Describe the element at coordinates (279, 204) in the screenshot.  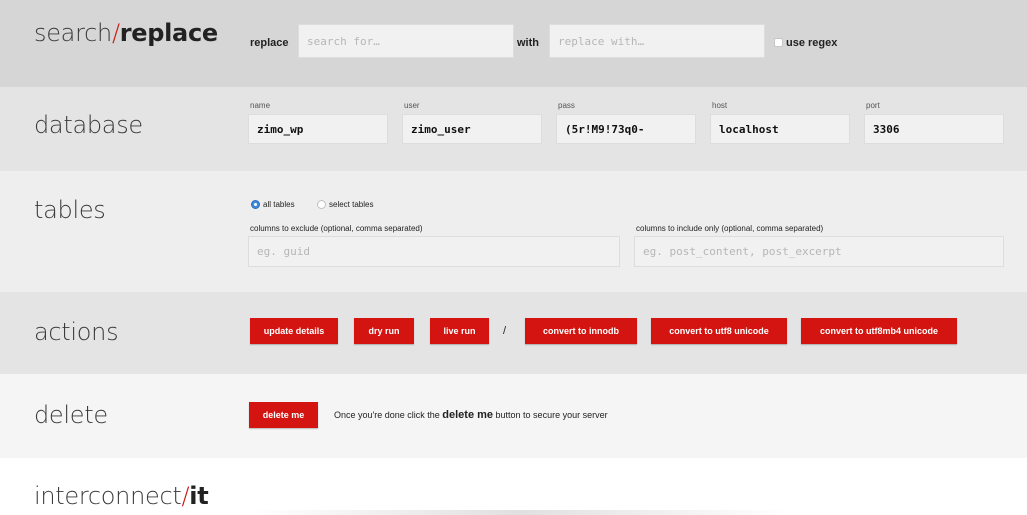
I see `all-tables-label: all tables` at that location.